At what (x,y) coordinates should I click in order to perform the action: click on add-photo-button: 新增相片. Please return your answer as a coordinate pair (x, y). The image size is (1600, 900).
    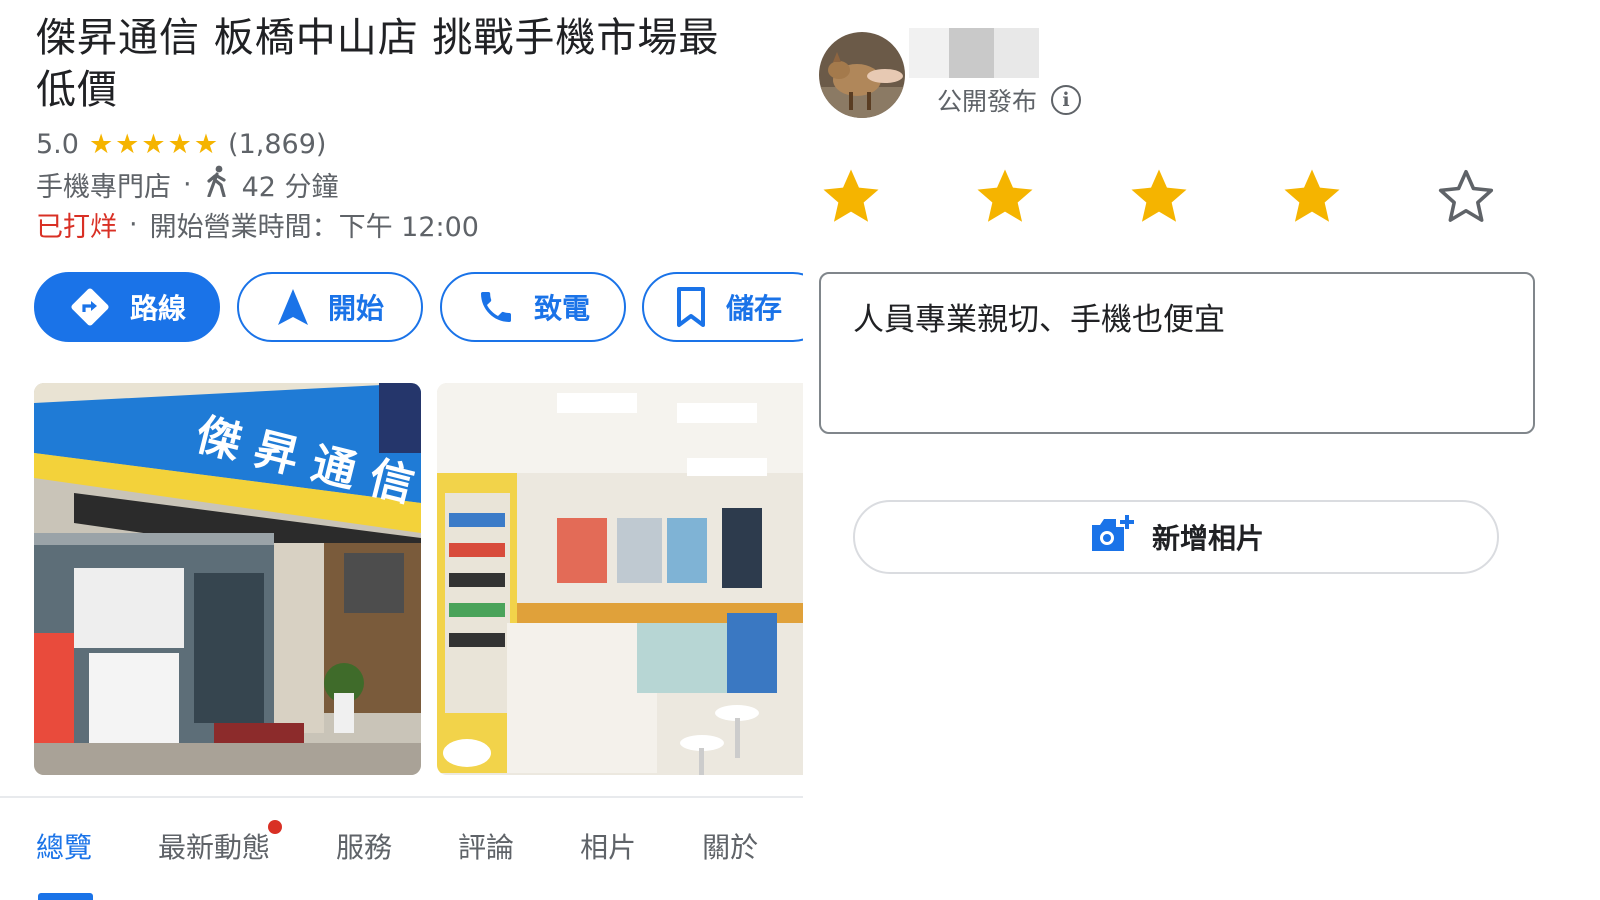
    Looking at the image, I should click on (1176, 537).